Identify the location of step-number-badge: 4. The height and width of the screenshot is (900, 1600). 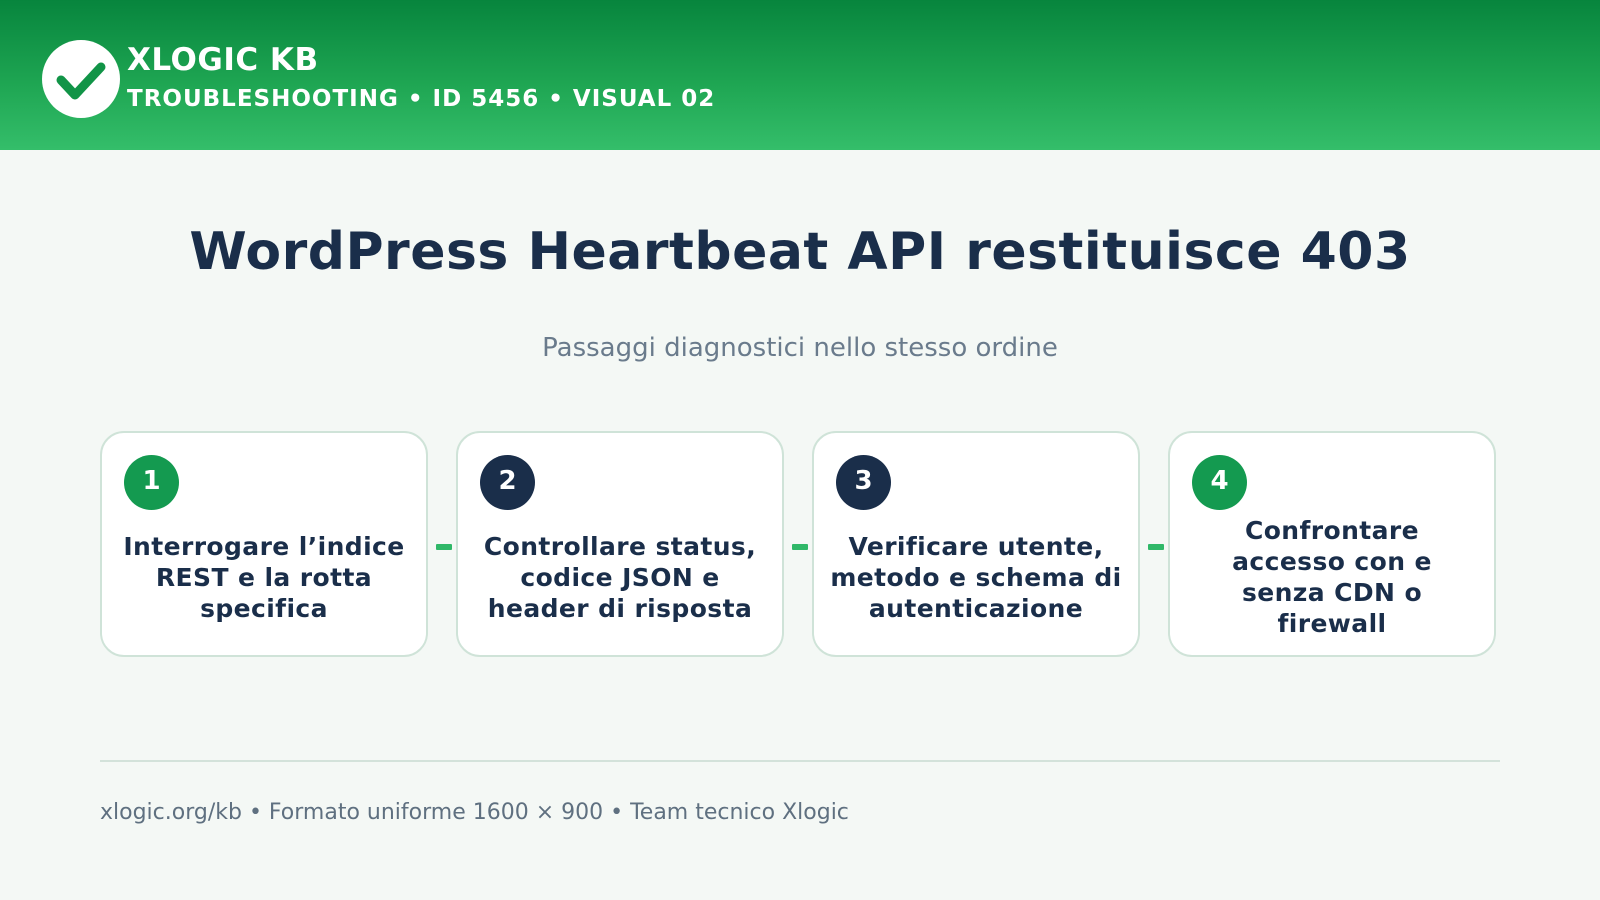
(1219, 482).